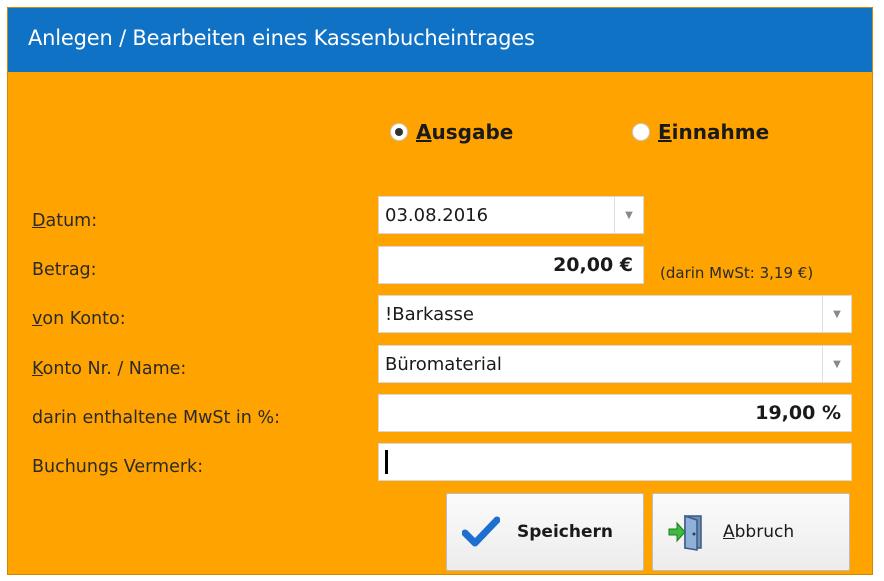 This screenshot has height=581, width=884. What do you see at coordinates (465, 132) in the screenshot?
I see `radio-ausgabe-label: Ausgabe` at bounding box center [465, 132].